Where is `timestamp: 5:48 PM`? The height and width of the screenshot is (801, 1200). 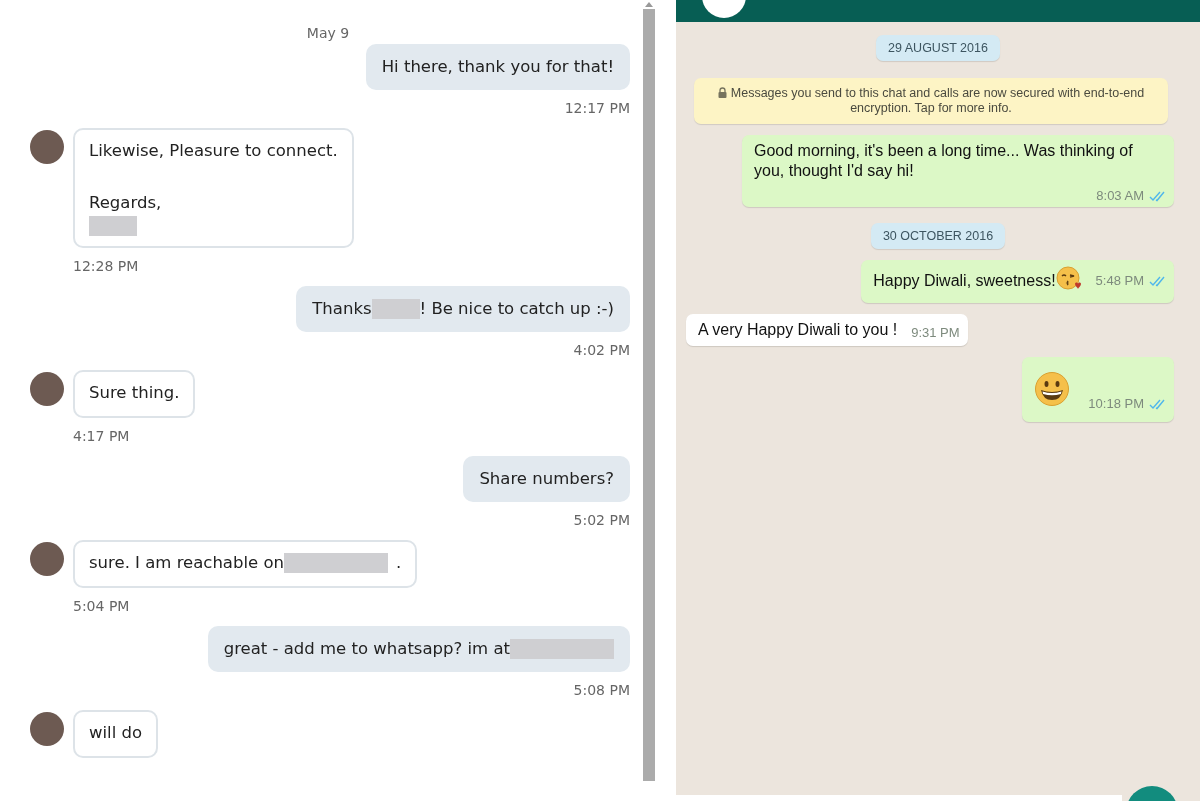
timestamp: 5:48 PM is located at coordinates (1119, 281).